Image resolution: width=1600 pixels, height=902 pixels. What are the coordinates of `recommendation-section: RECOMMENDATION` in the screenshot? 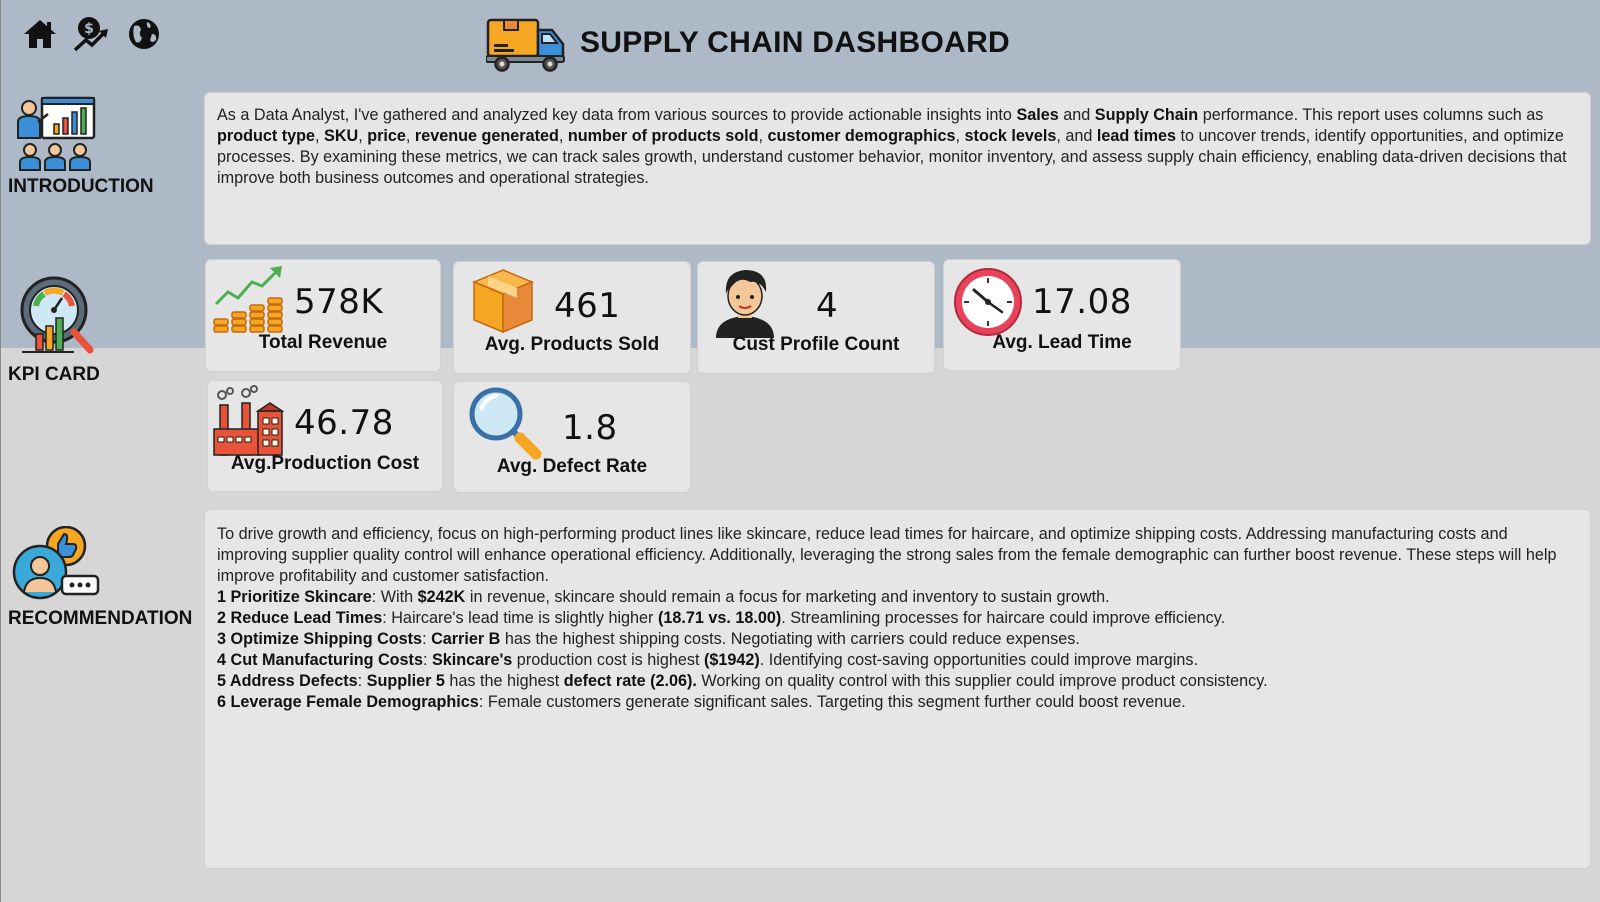 It's located at (100, 578).